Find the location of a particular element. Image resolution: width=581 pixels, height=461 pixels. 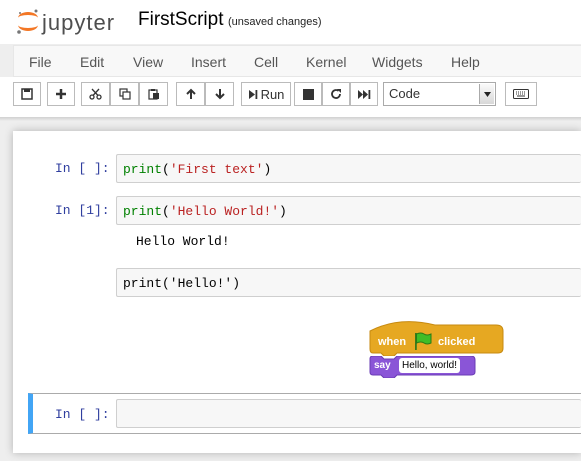

fast-forward-icon is located at coordinates (363, 94).